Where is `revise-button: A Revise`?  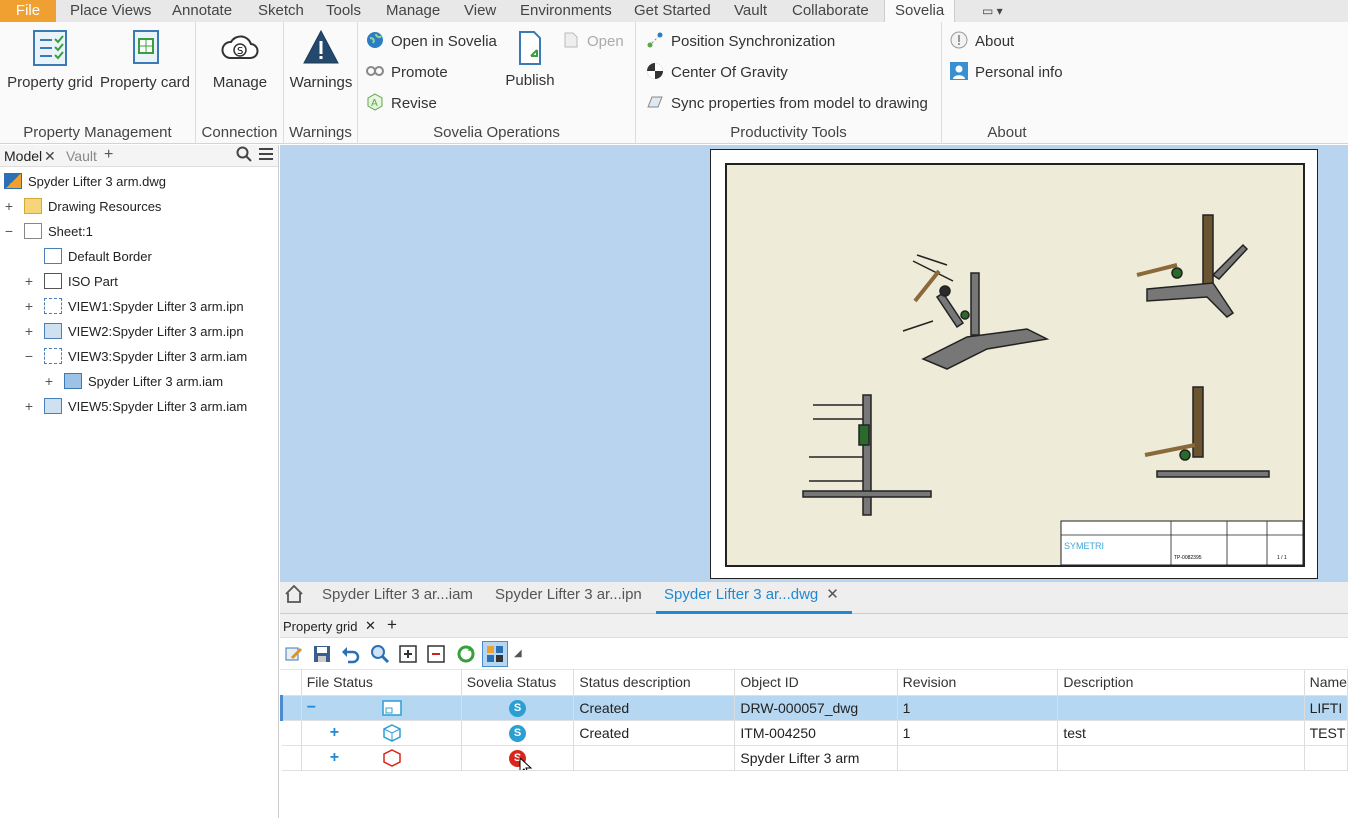
revise-button: A Revise is located at coordinates (401, 104).